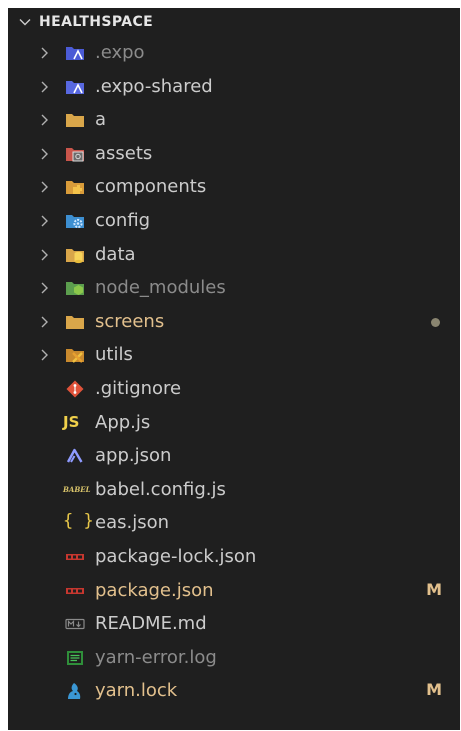 The height and width of the screenshot is (731, 461). Describe the element at coordinates (75, 188) in the screenshot. I see `components-folder-icon` at that location.